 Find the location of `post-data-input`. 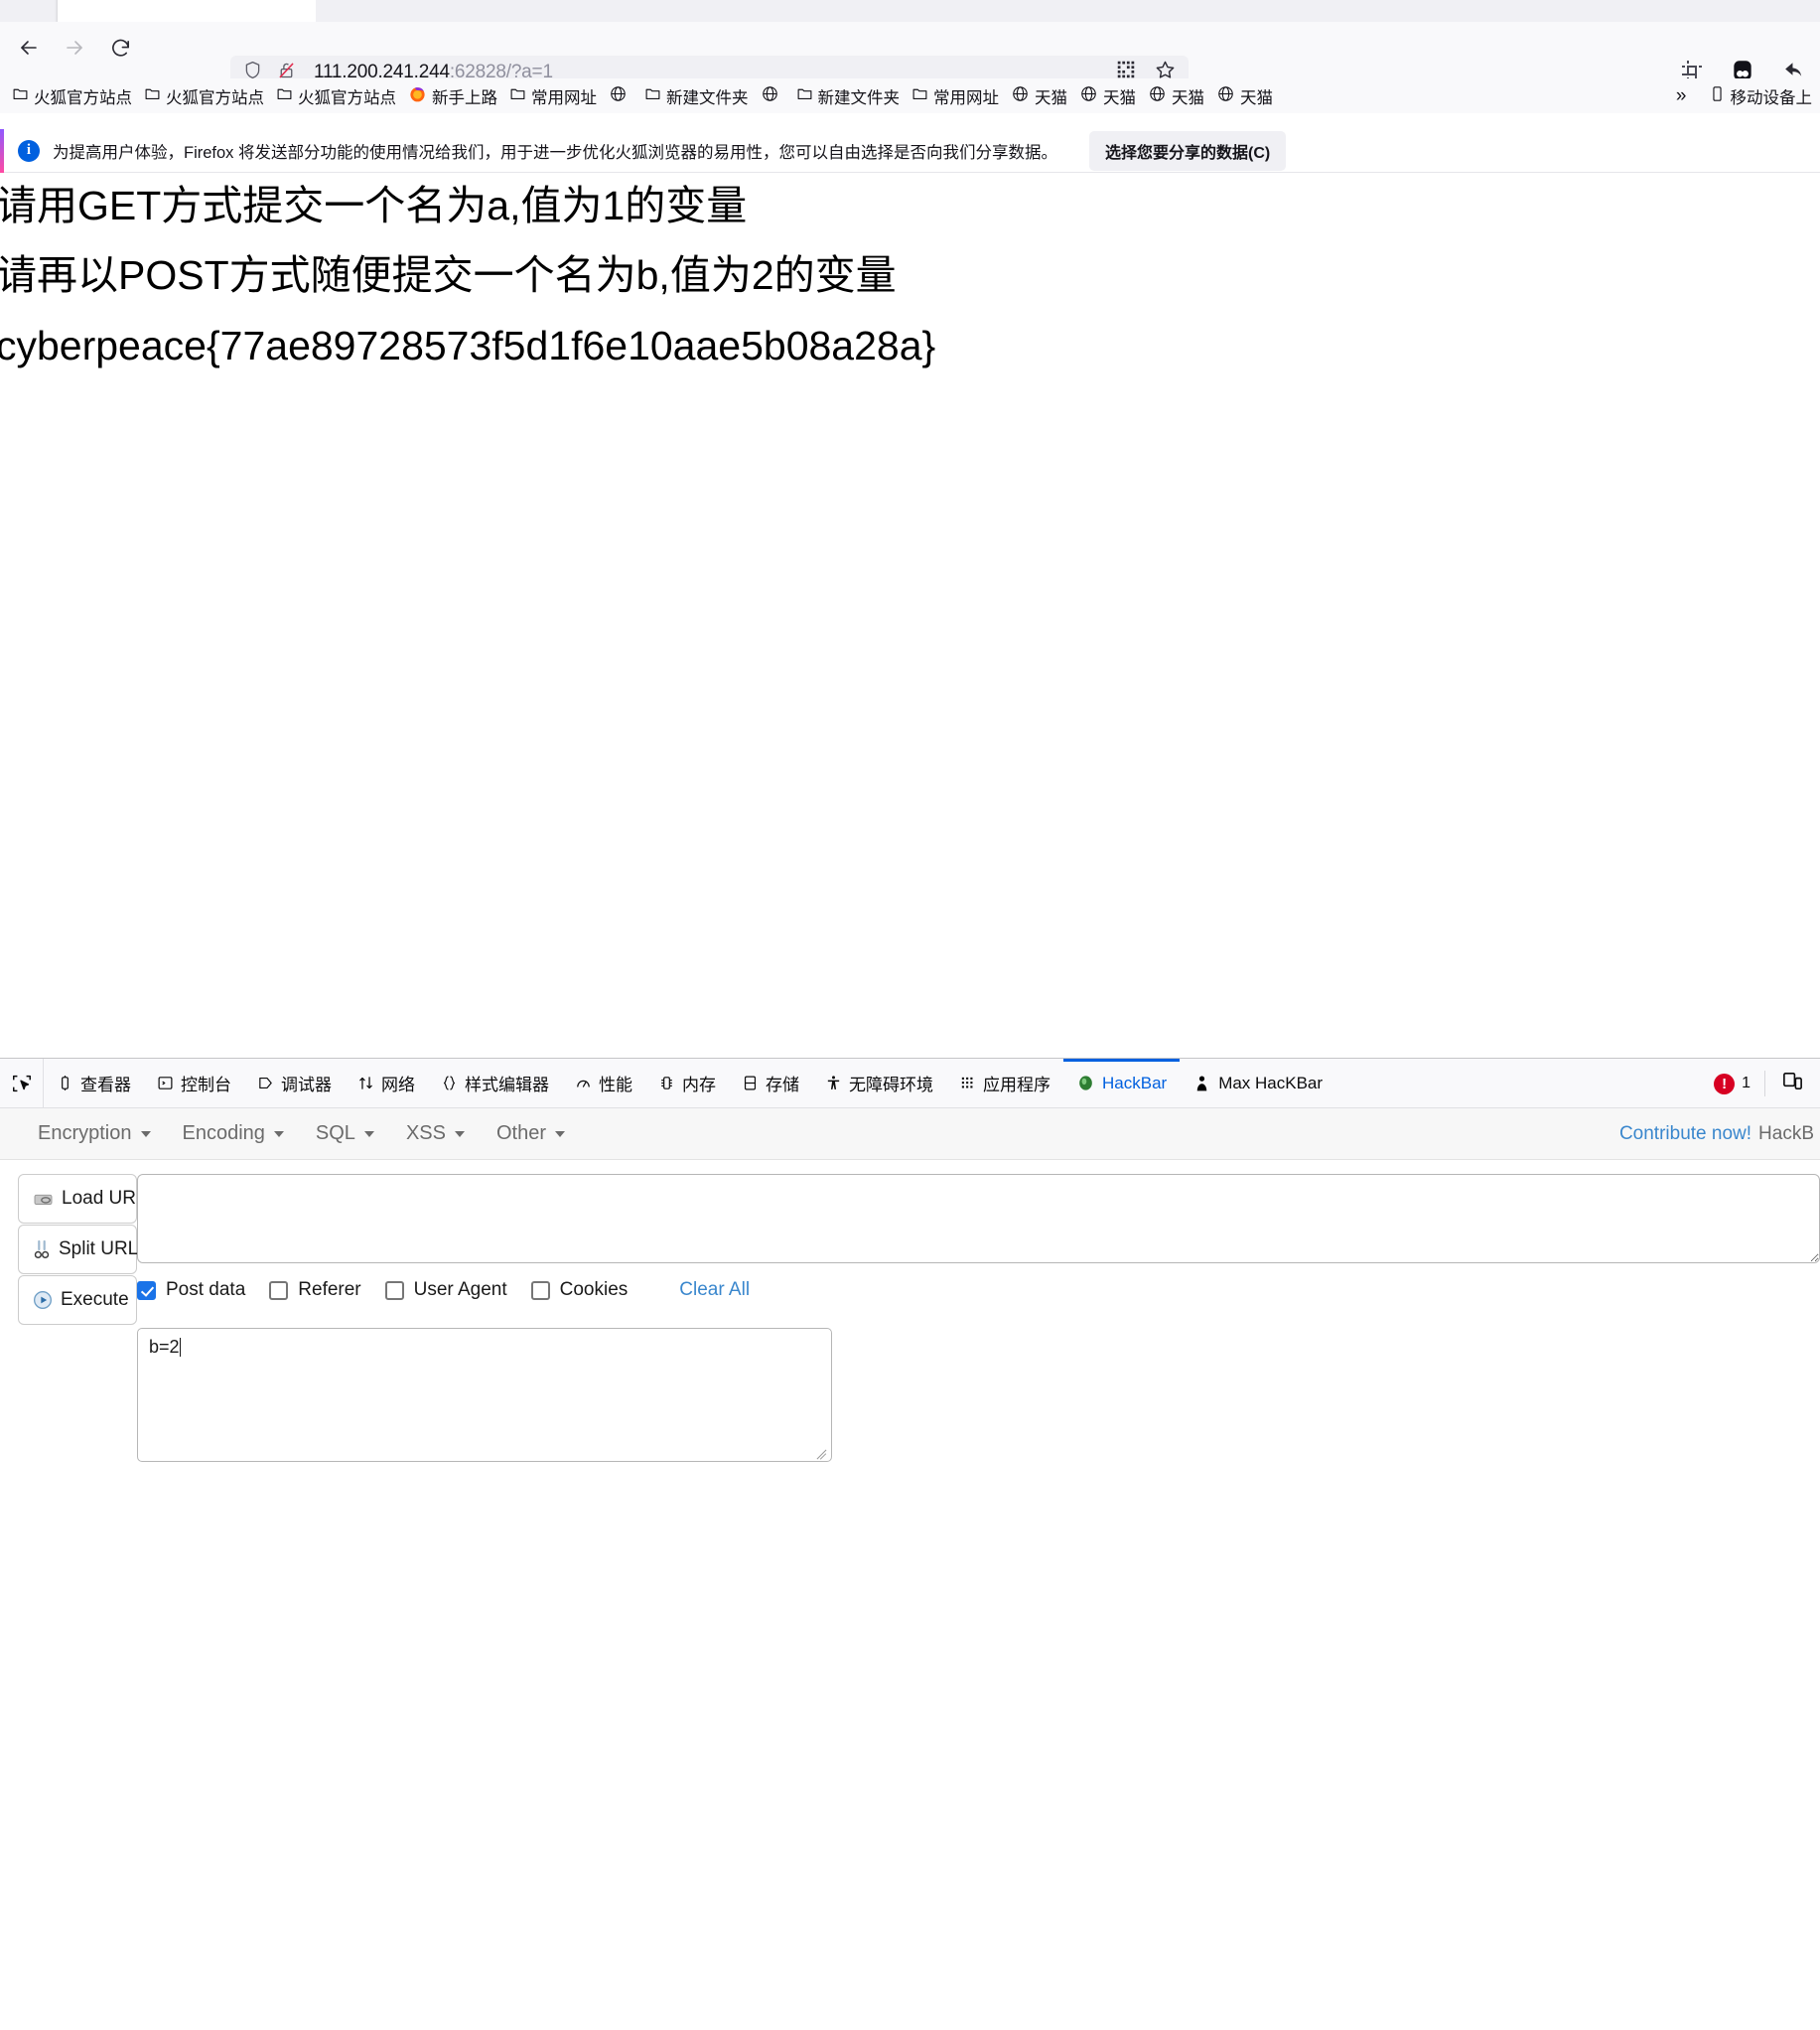

post-data-input is located at coordinates (484, 1395).